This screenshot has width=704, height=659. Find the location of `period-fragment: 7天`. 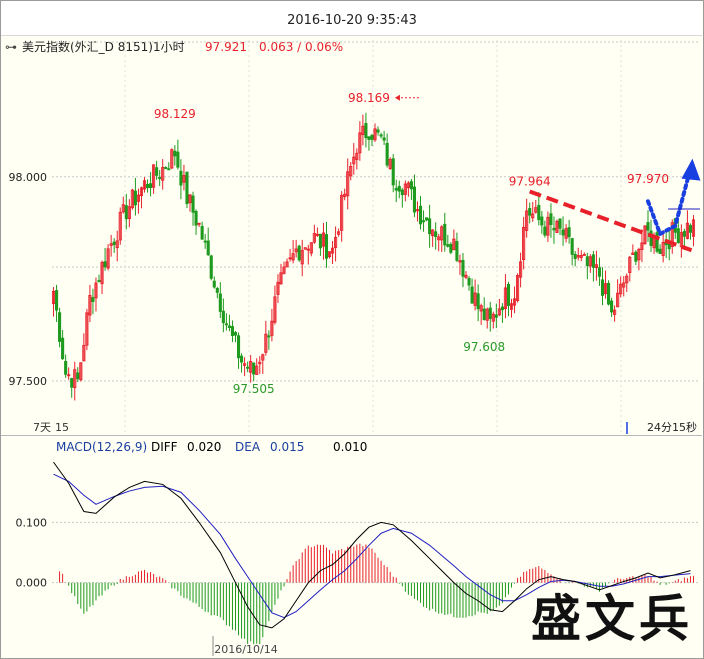

period-fragment: 7天 is located at coordinates (42, 427).